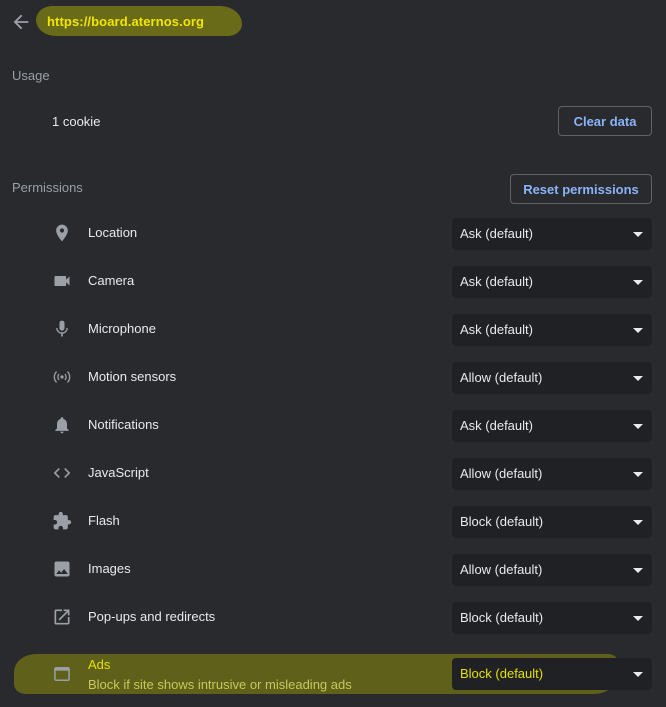 This screenshot has height=707, width=666. Describe the element at coordinates (132, 376) in the screenshot. I see `permission-label: Motion sensors` at that location.